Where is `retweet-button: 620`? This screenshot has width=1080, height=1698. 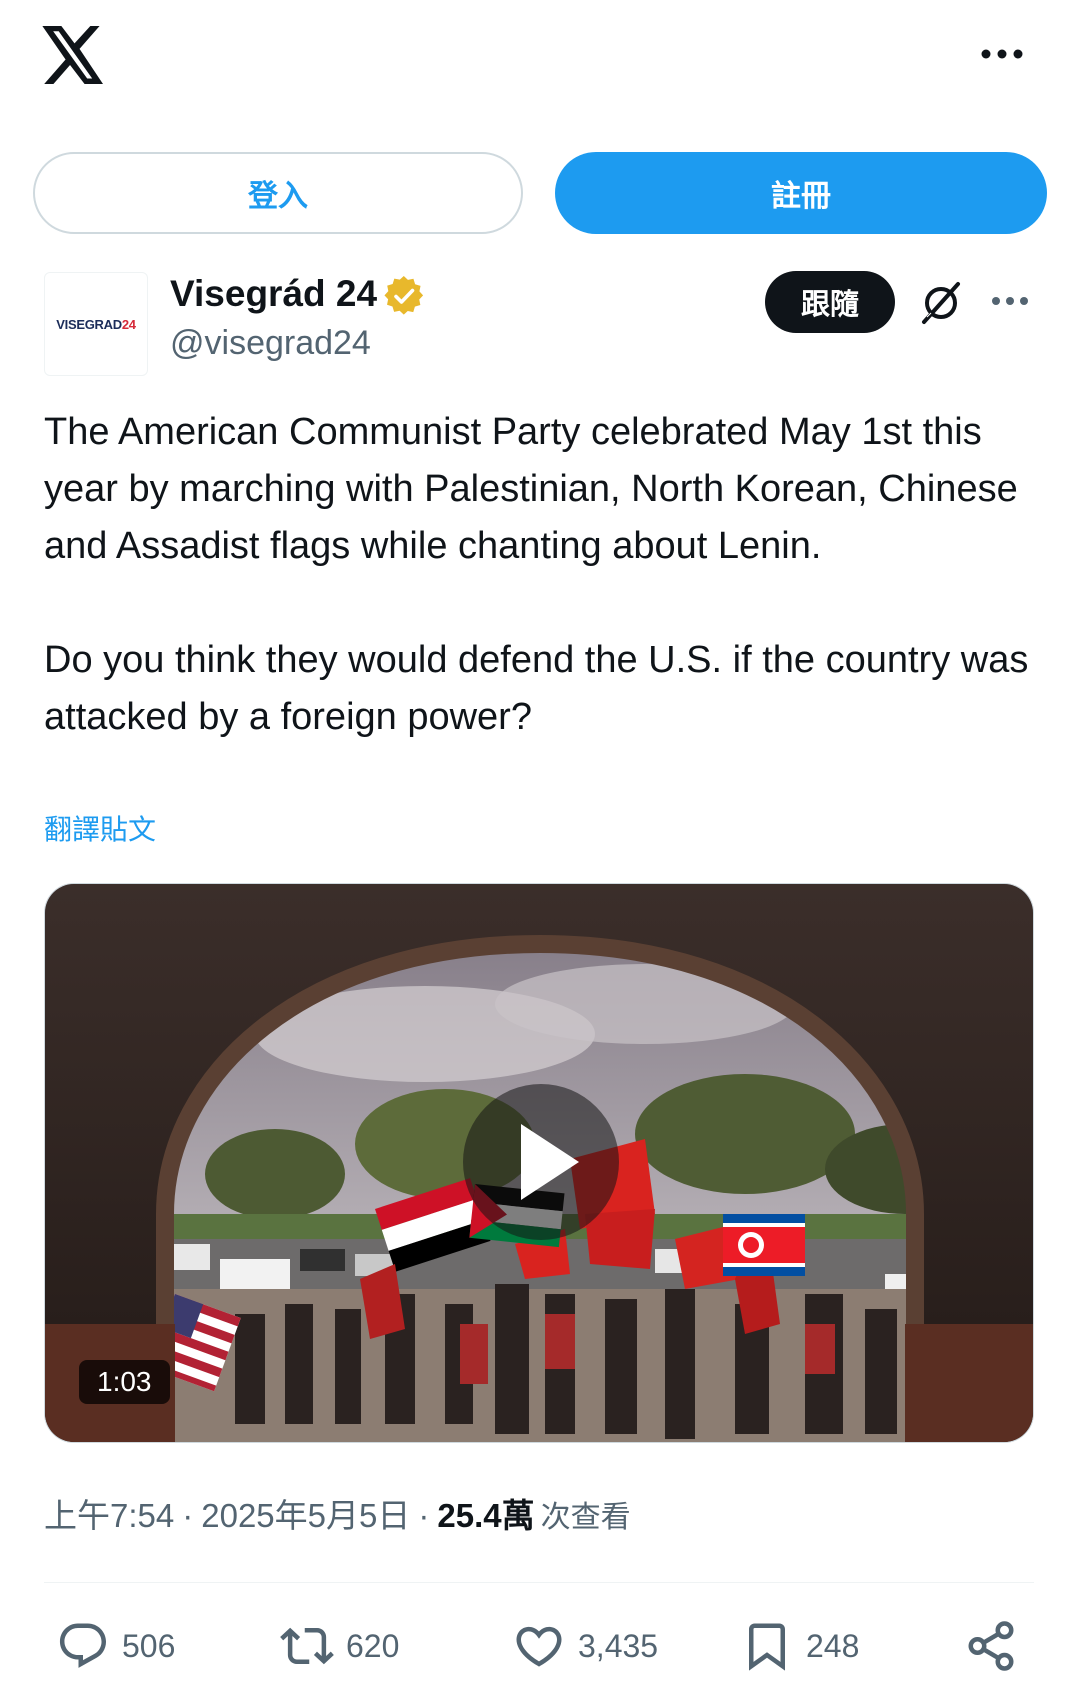 retweet-button: 620 is located at coordinates (339, 1646).